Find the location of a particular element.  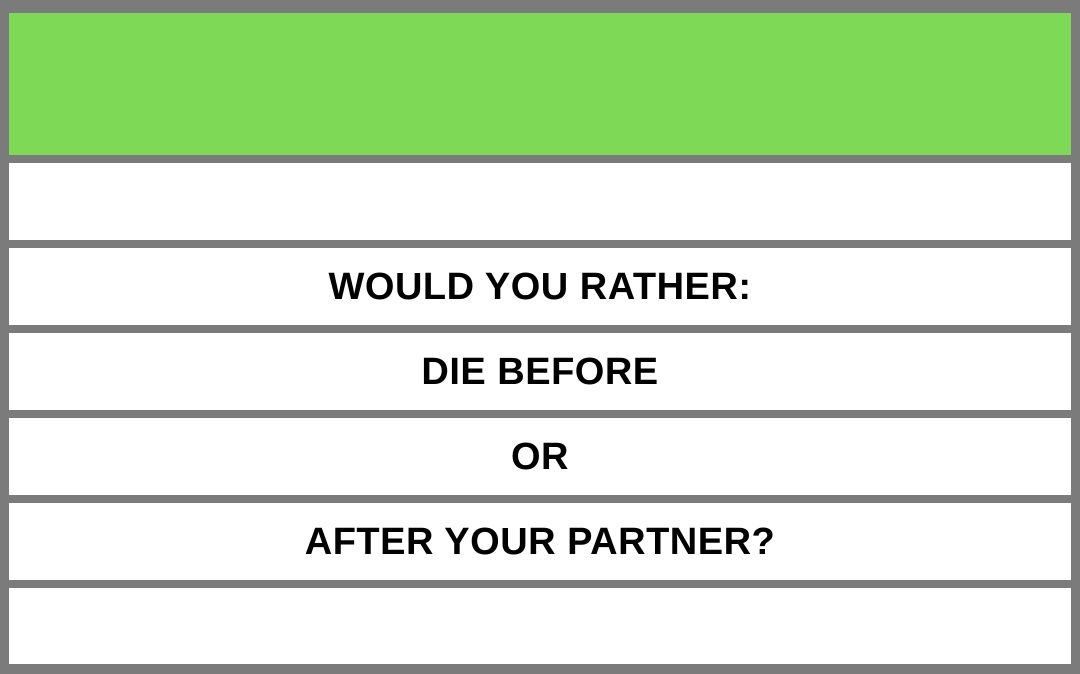

option-a-text: DIE BEFORE is located at coordinates (540, 371).